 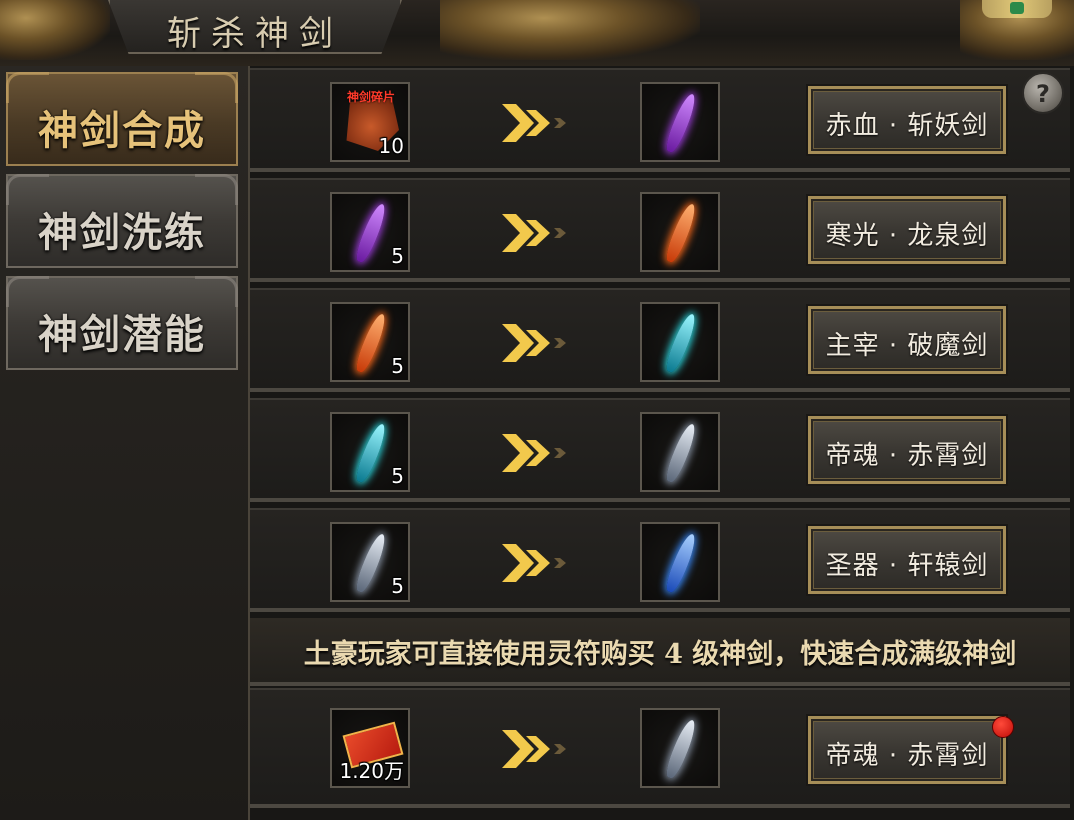 I want to click on tab-sword-potential: 神剑潜能, so click(x=122, y=323).